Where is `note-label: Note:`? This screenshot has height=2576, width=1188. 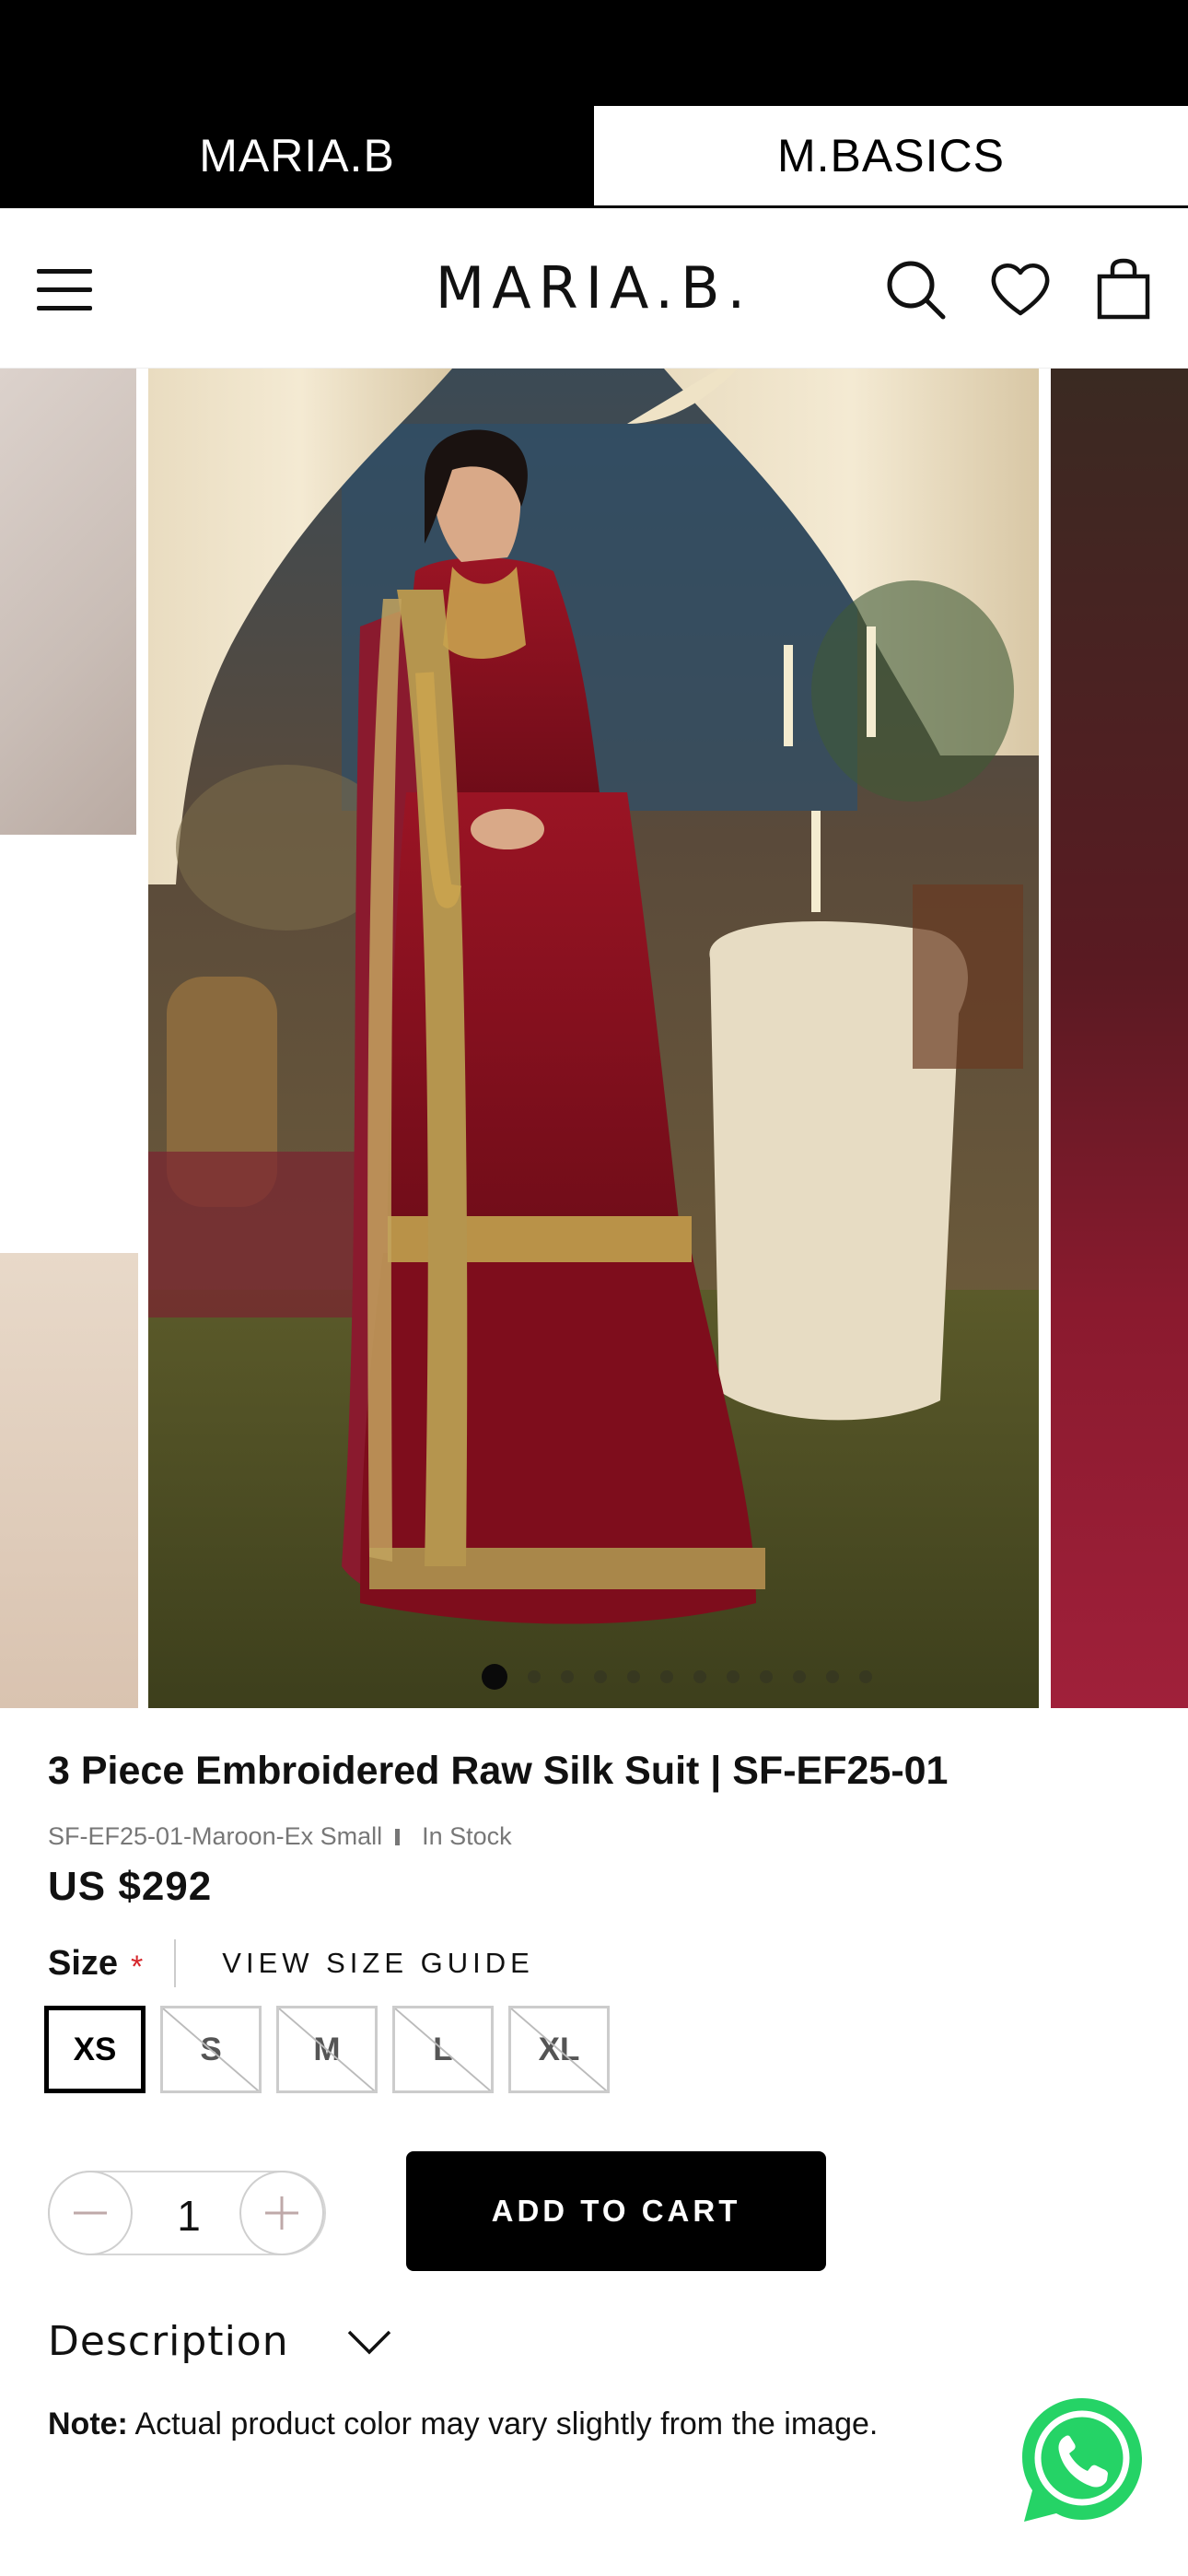 note-label: Note: is located at coordinates (88, 2423).